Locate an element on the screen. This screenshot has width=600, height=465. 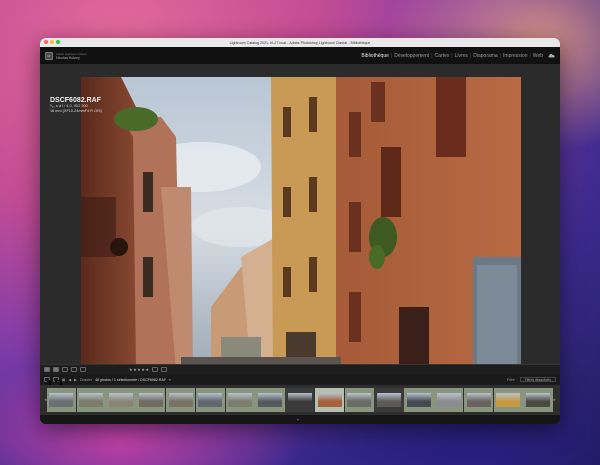
bottom-panel-bar: ▾ is located at coordinates (300, 419).